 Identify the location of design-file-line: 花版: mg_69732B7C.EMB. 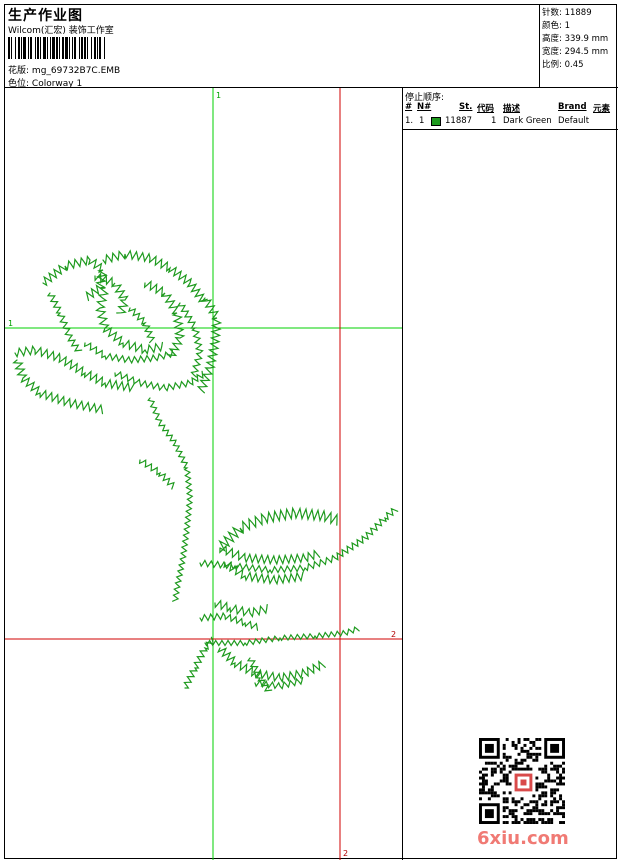
(64, 69).